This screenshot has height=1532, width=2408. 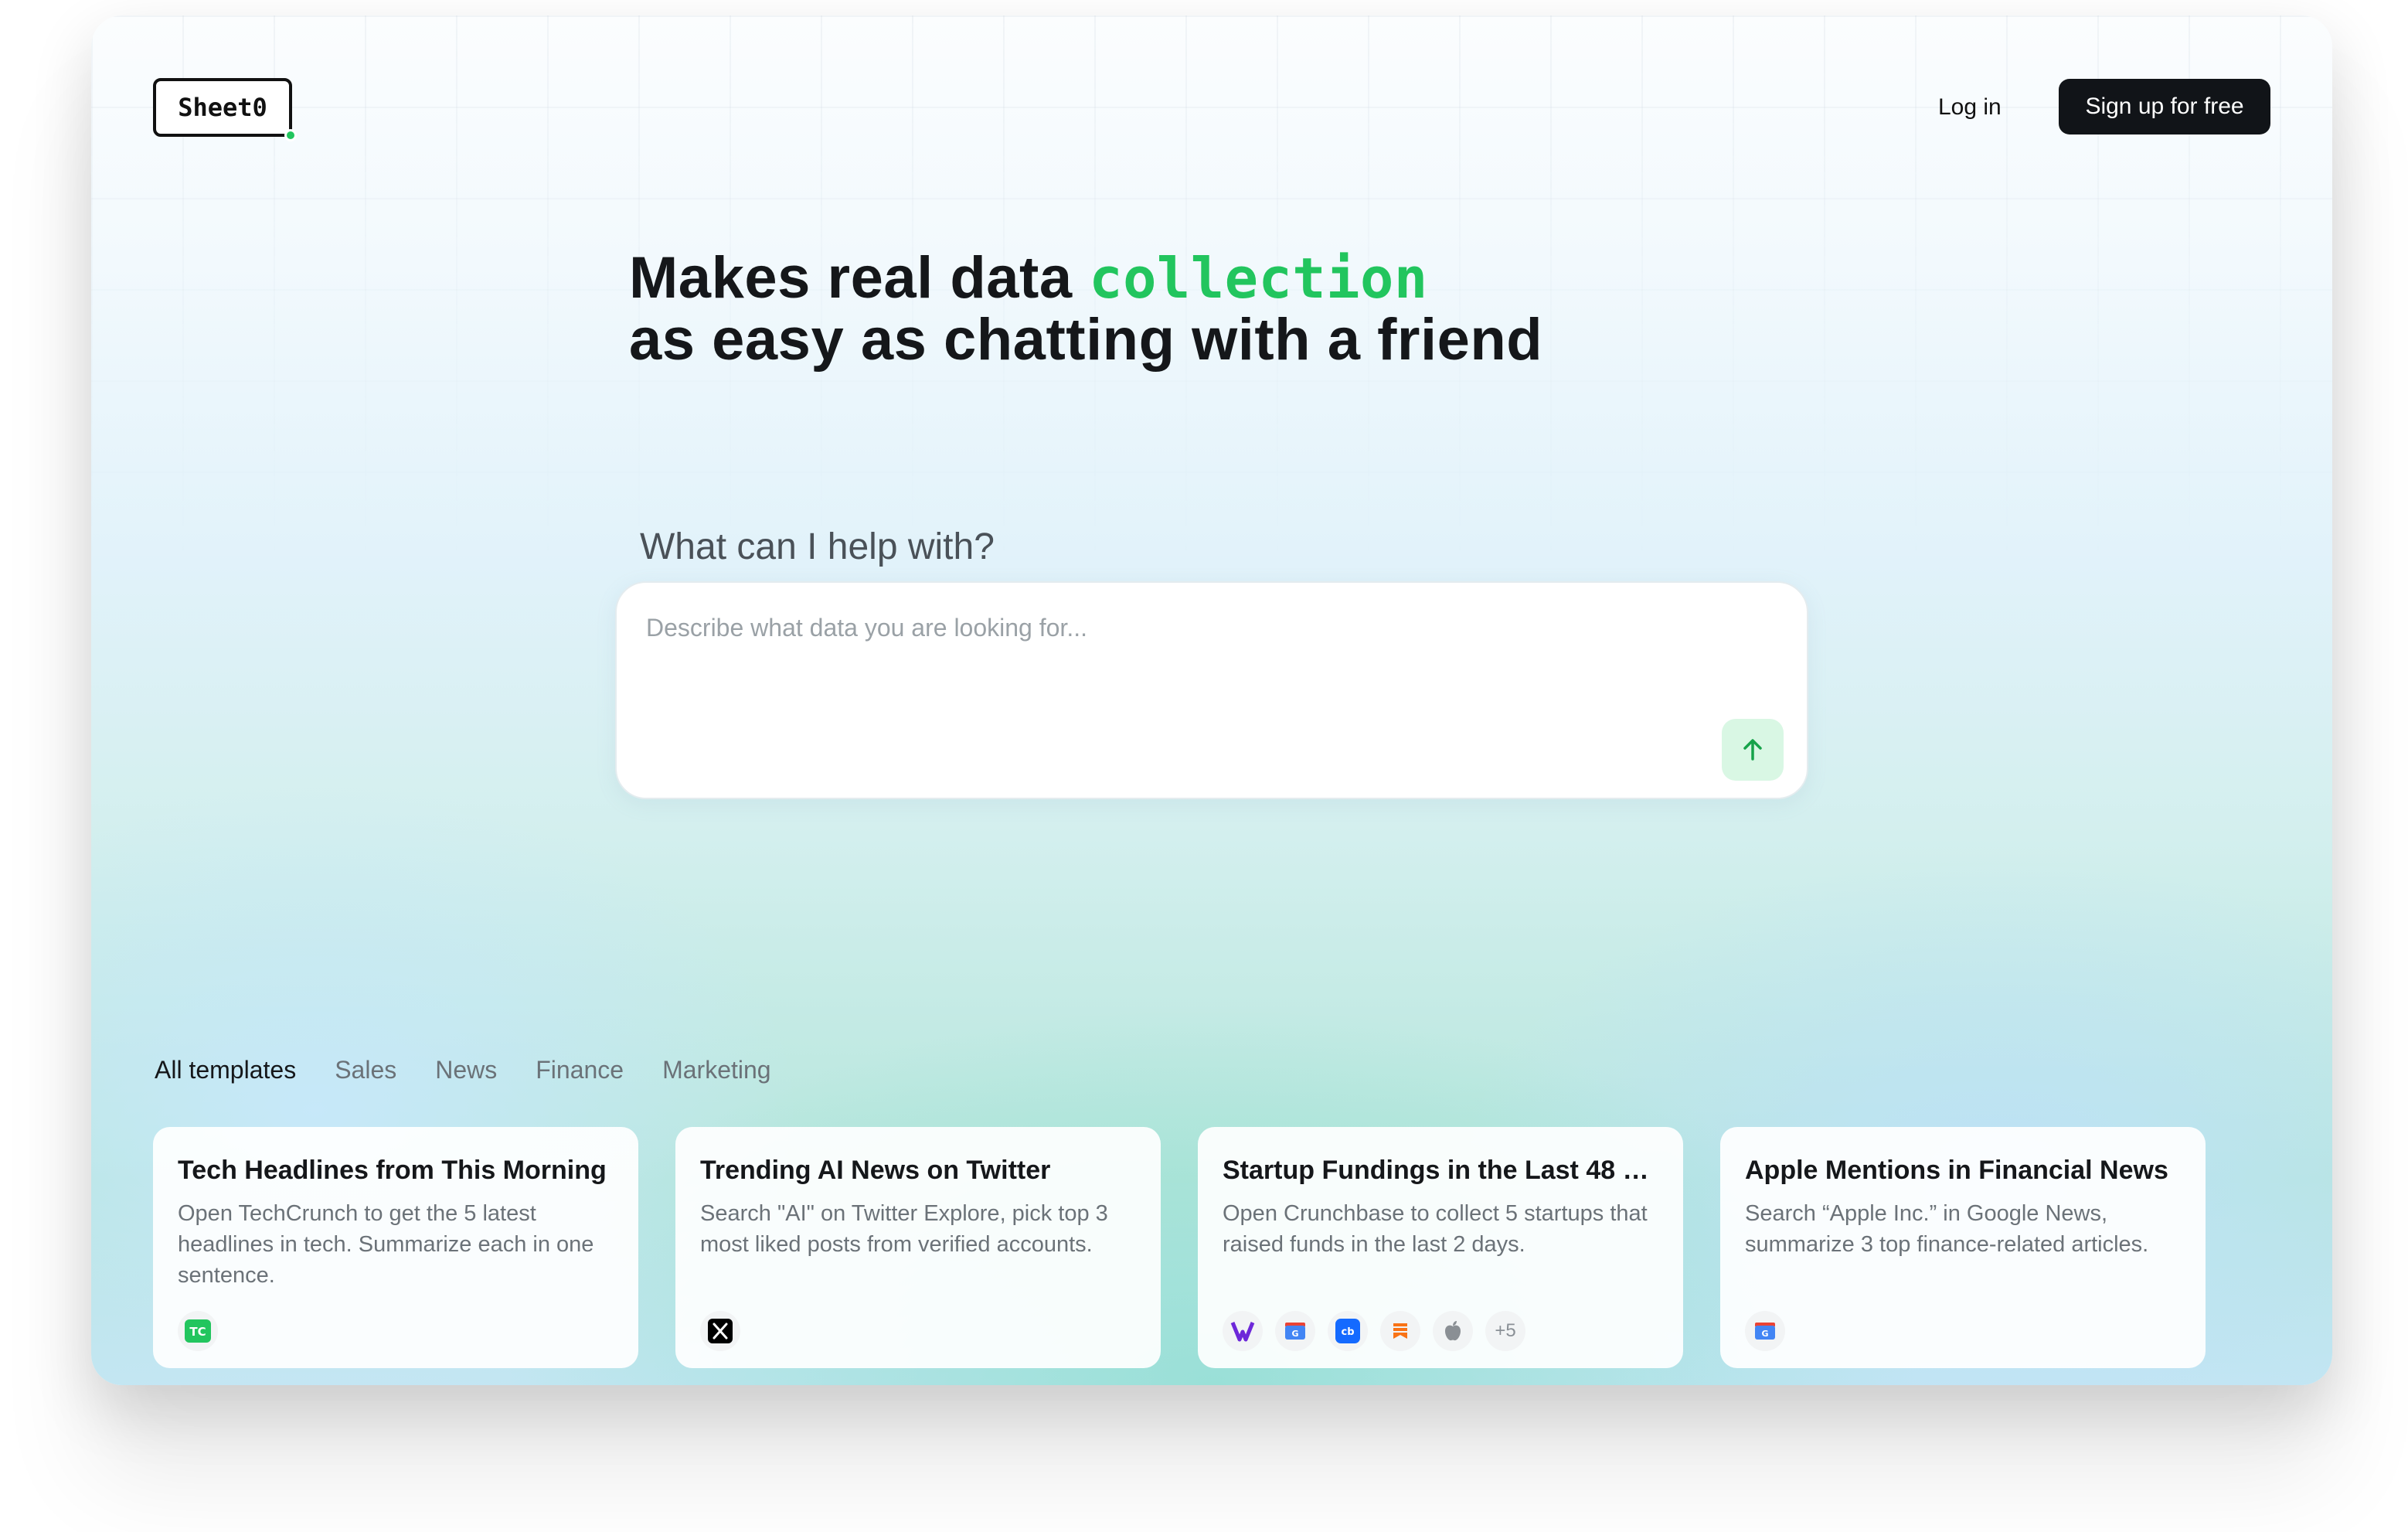 I want to click on x-twitter-icon, so click(x=720, y=1331).